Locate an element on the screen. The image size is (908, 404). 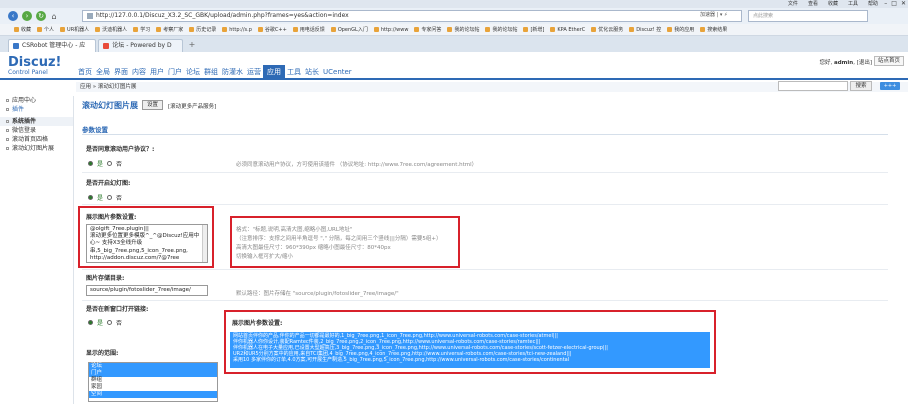
section-title: 参数设置 is located at coordinates (95, 130).